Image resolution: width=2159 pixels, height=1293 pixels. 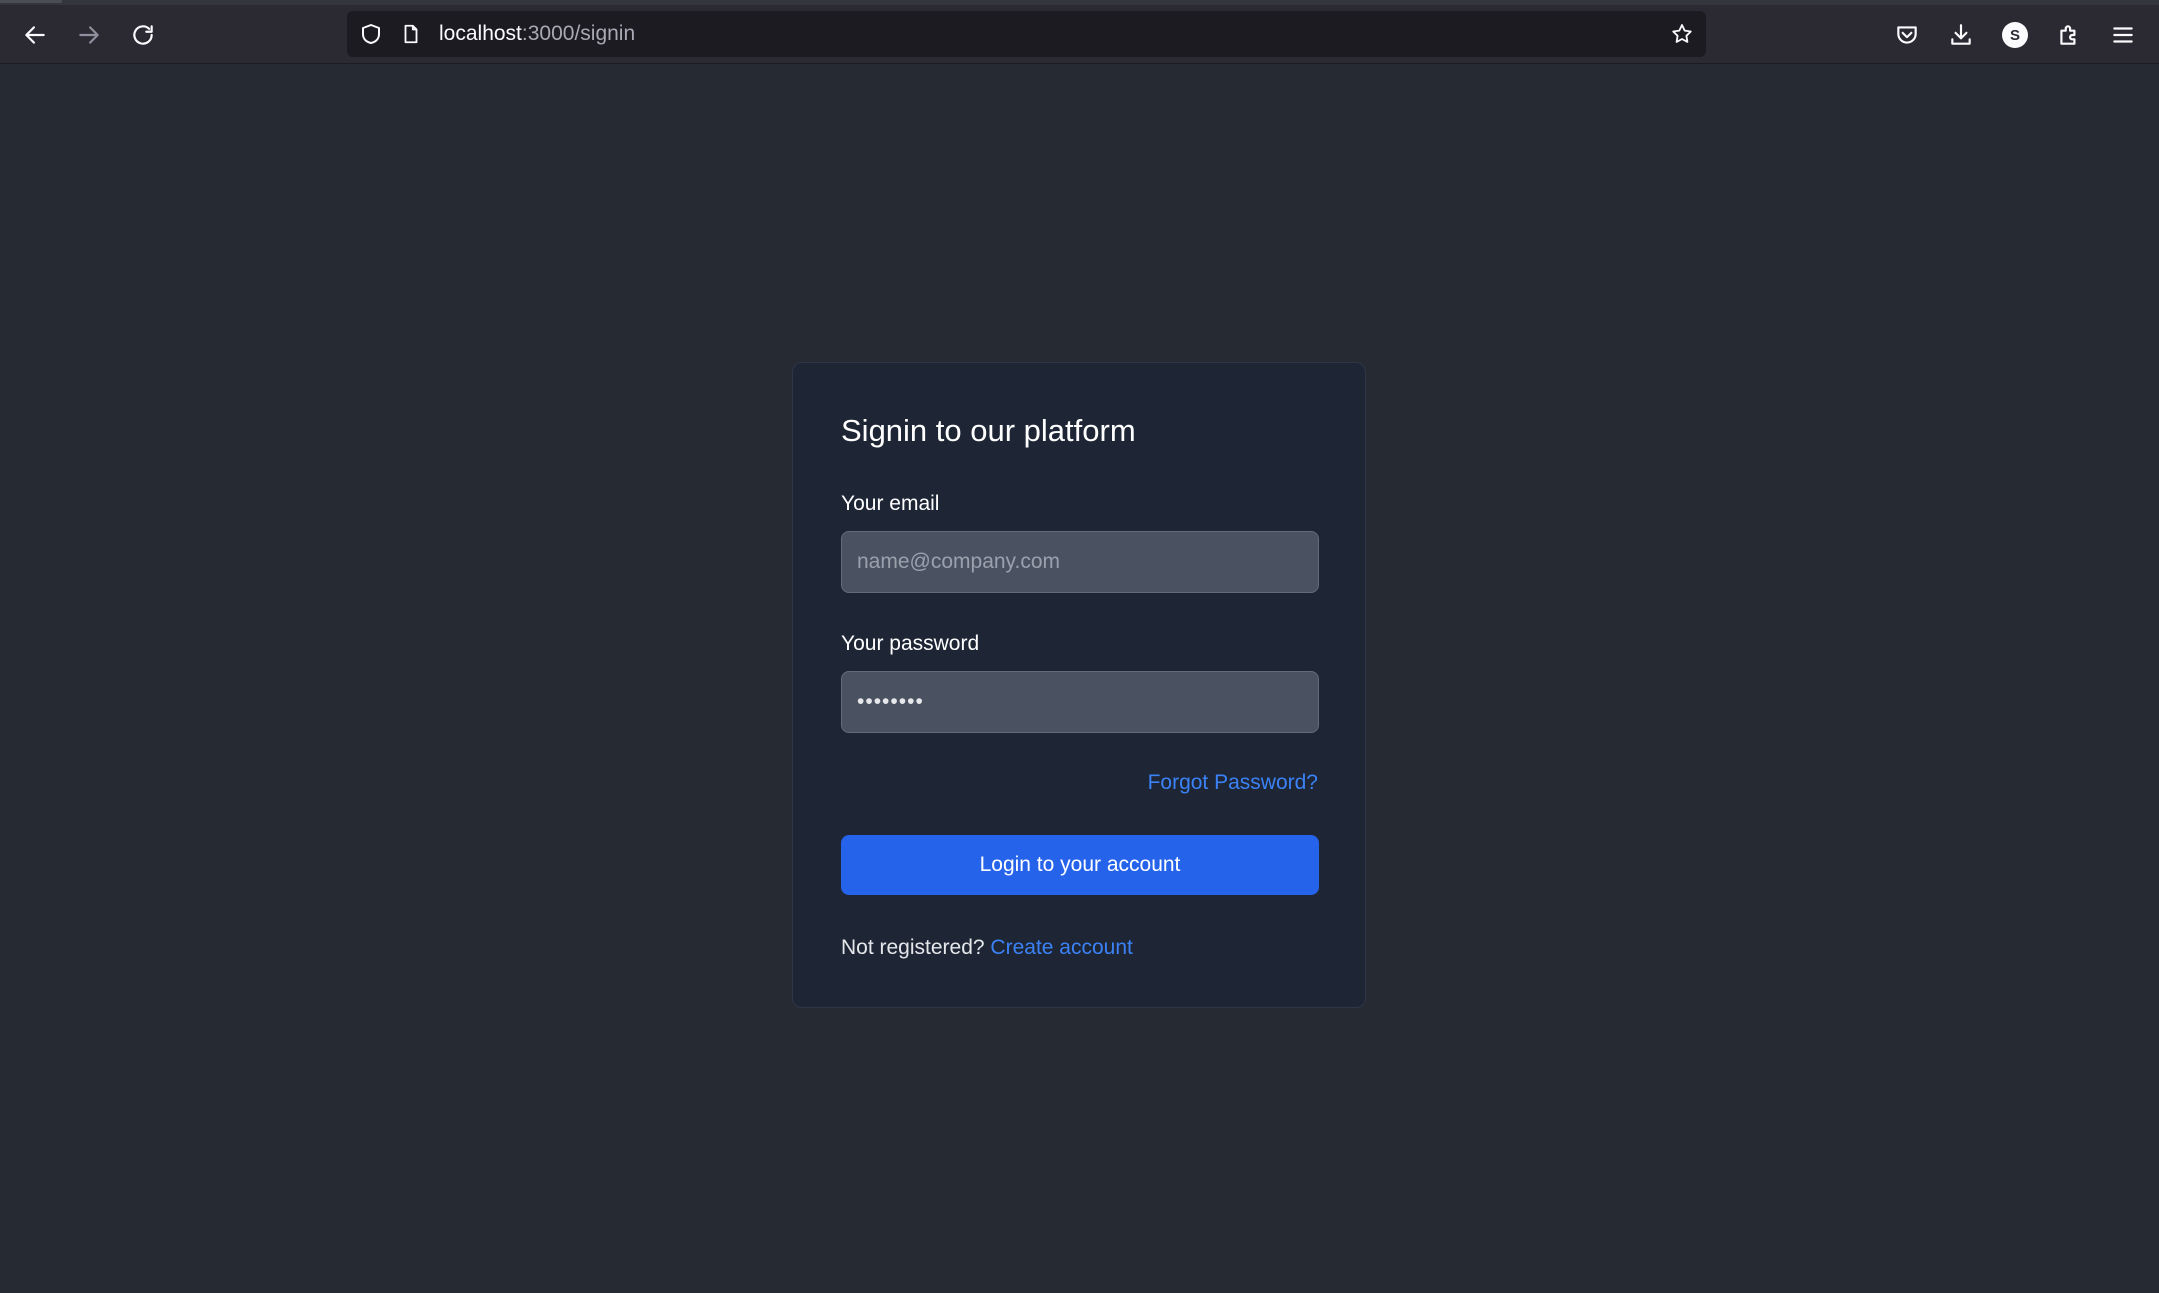 I want to click on email-label: Your email, so click(x=890, y=503).